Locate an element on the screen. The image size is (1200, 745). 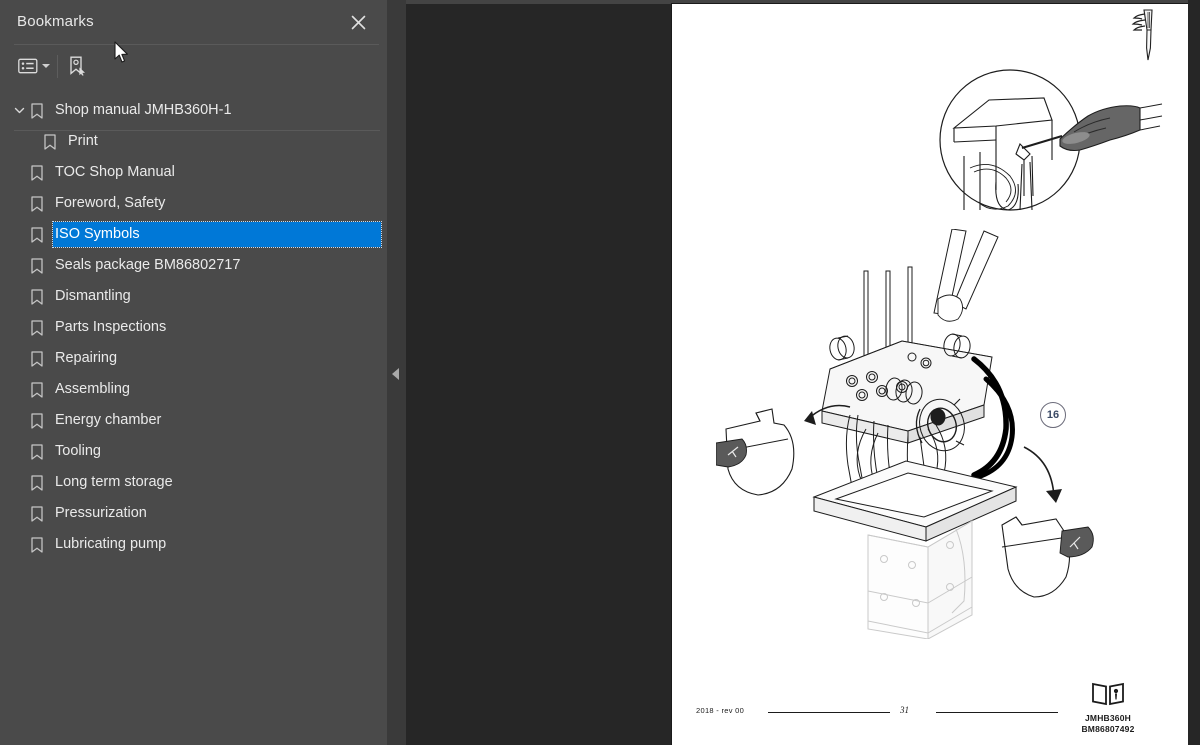
footer-revision: 2018 - rev 00 is located at coordinates (720, 710).